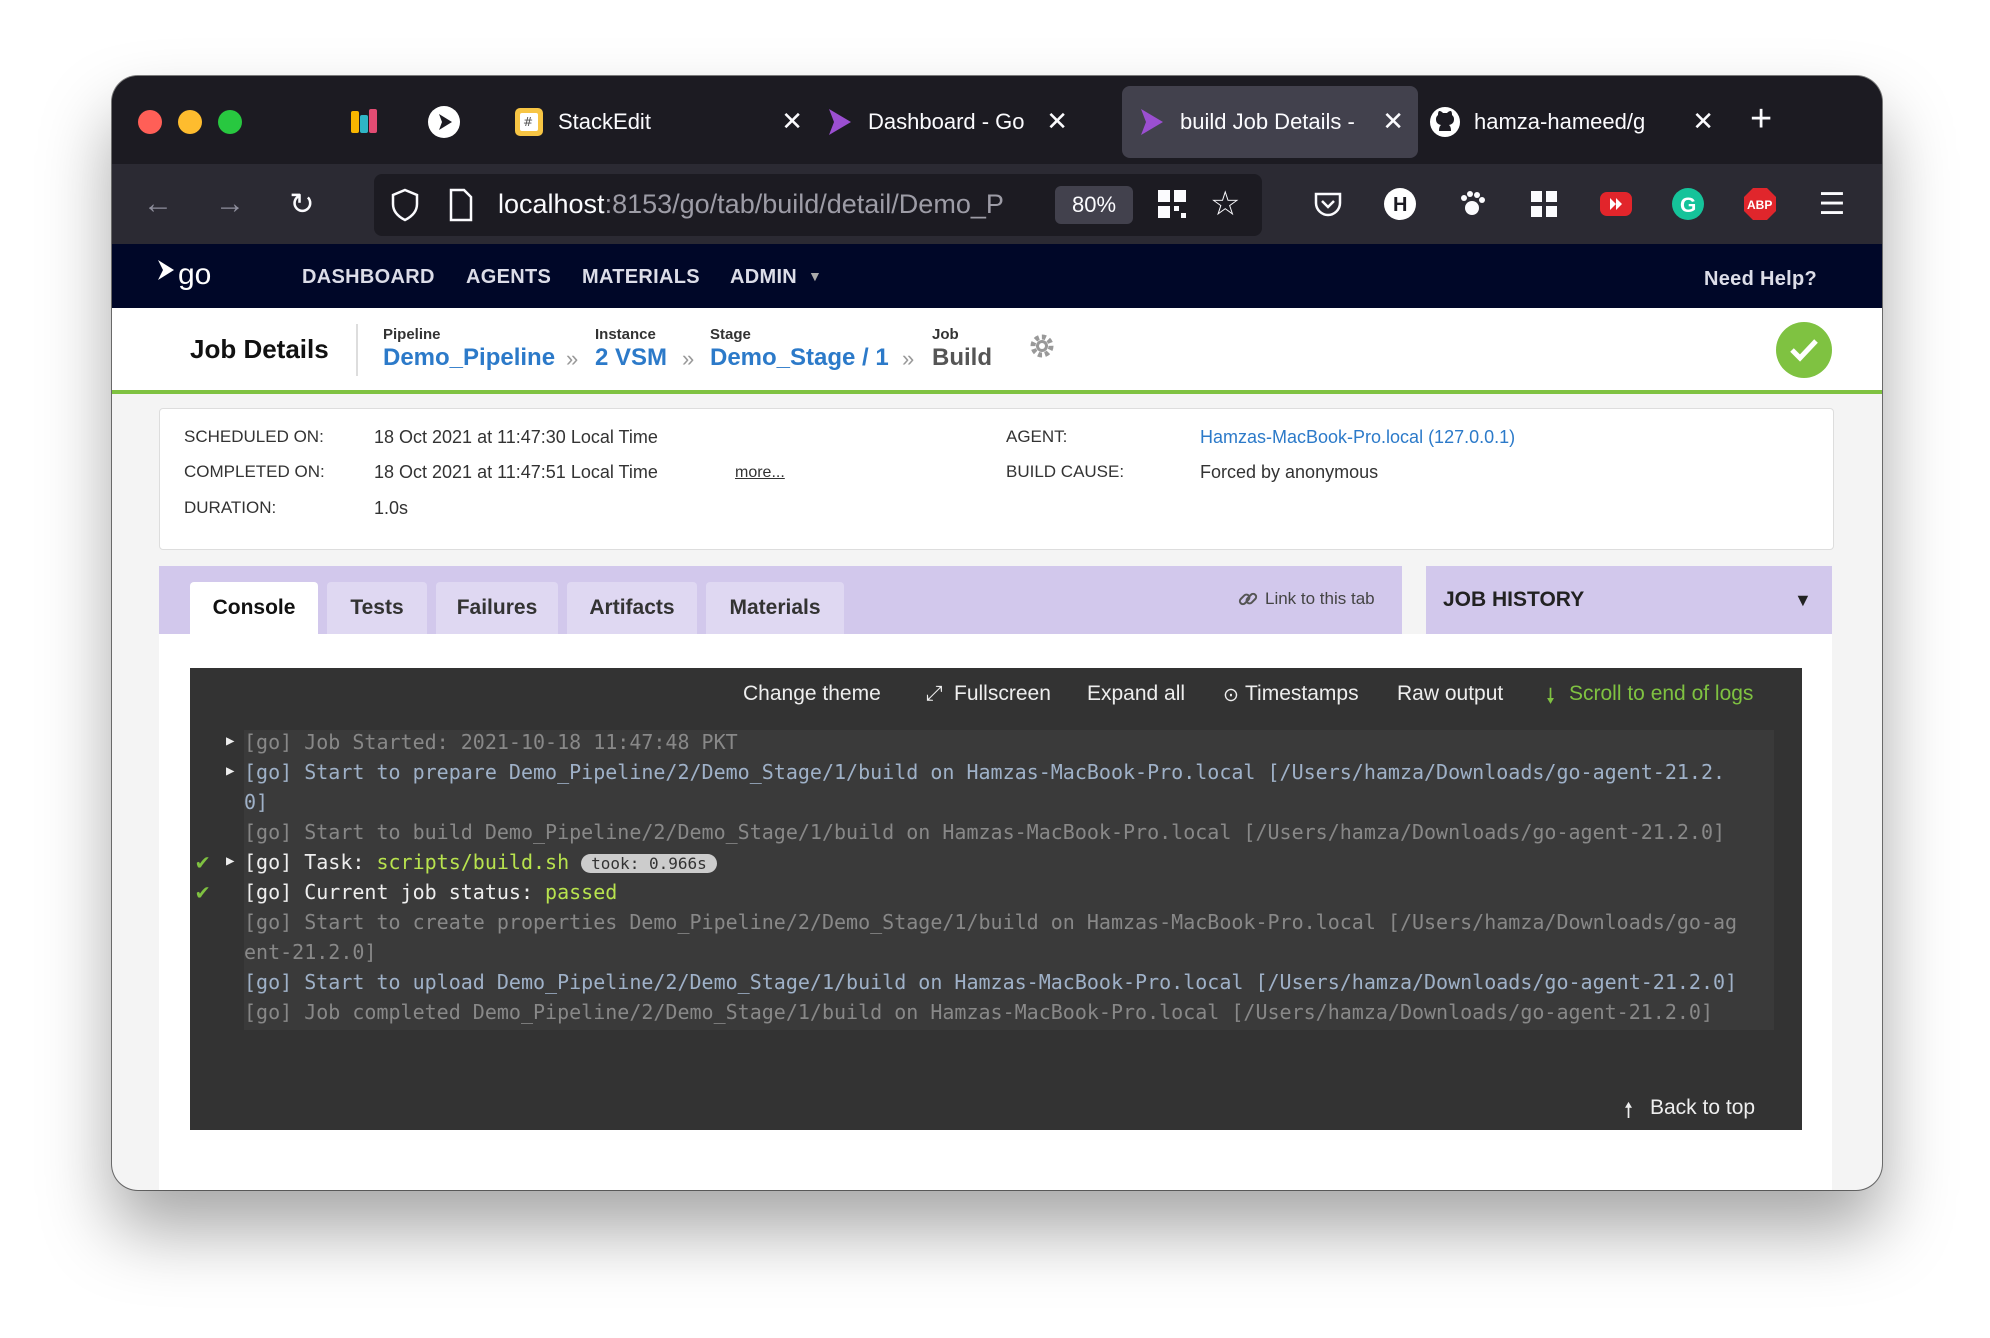  What do you see at coordinates (1002, 694) in the screenshot?
I see `fullscreen-button: Fullscreen` at bounding box center [1002, 694].